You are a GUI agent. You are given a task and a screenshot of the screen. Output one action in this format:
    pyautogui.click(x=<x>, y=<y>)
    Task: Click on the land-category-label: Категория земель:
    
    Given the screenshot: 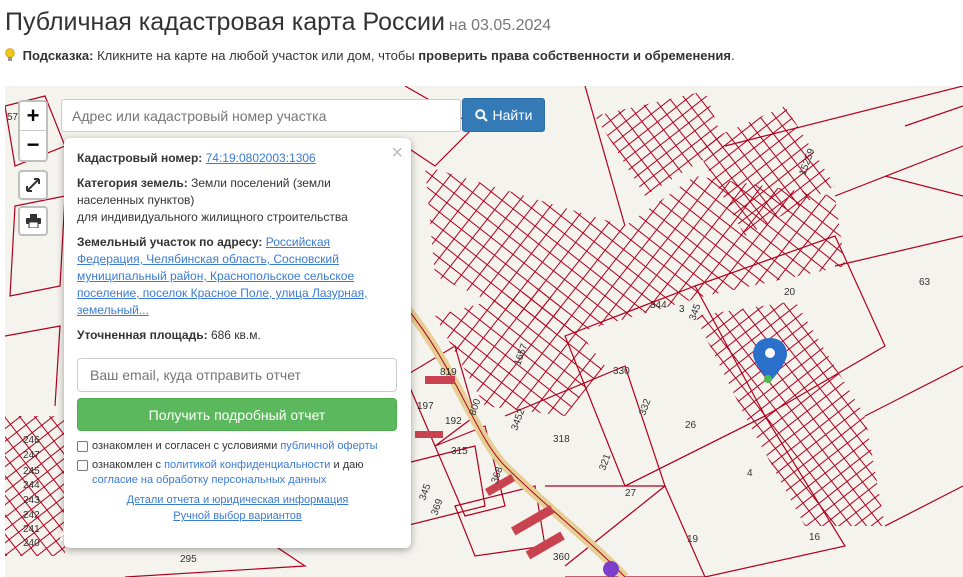 What is the action you would take?
    pyautogui.click(x=132, y=183)
    